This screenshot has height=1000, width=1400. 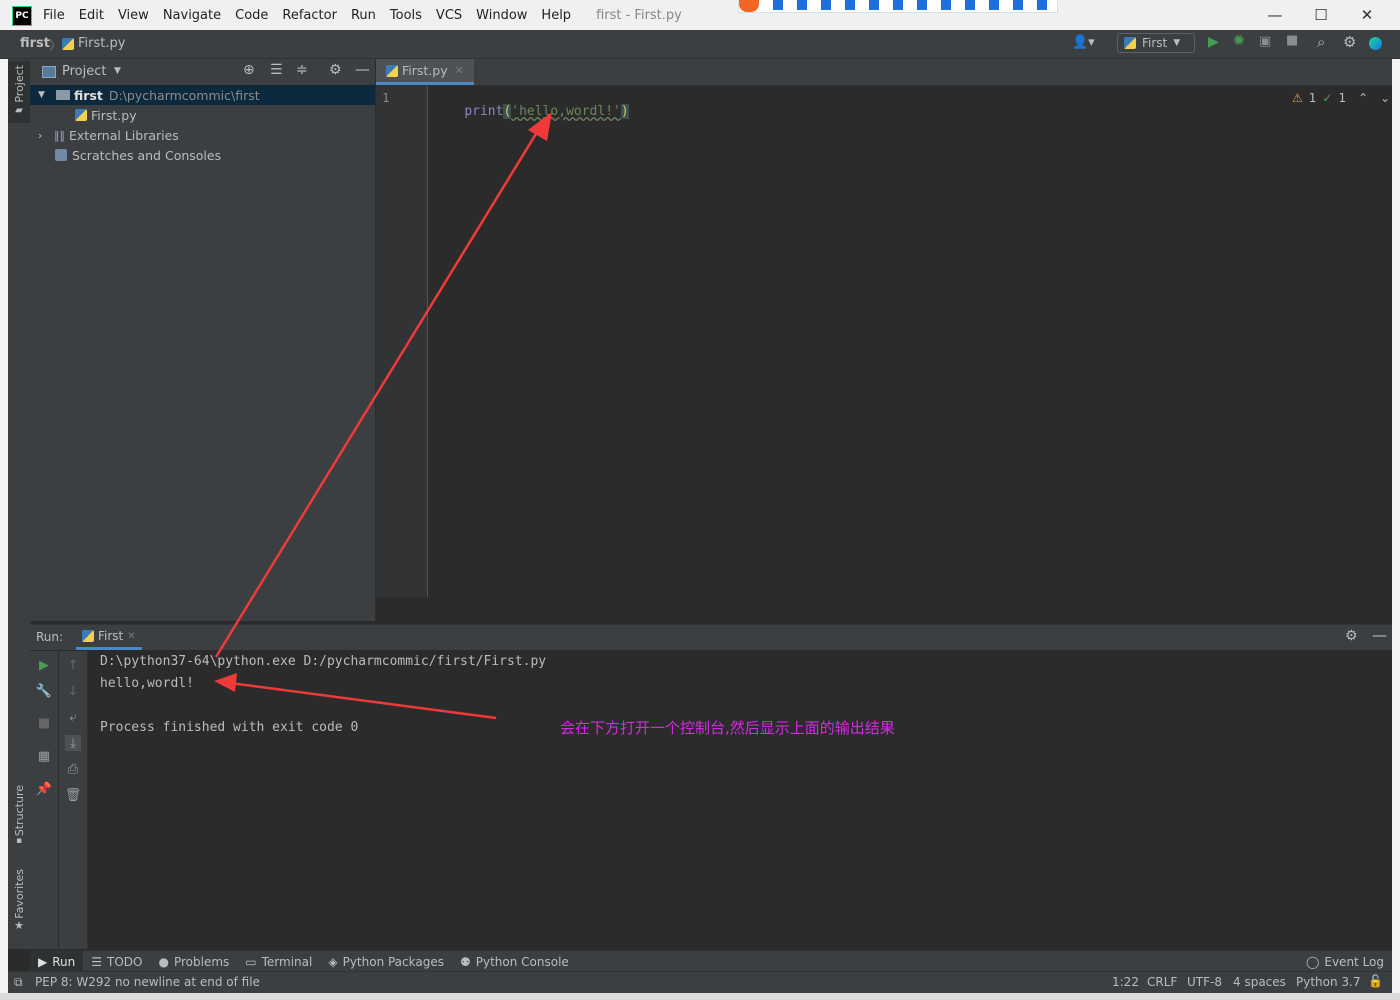 I want to click on tool-tab-problems: ● Problems, so click(x=193, y=961).